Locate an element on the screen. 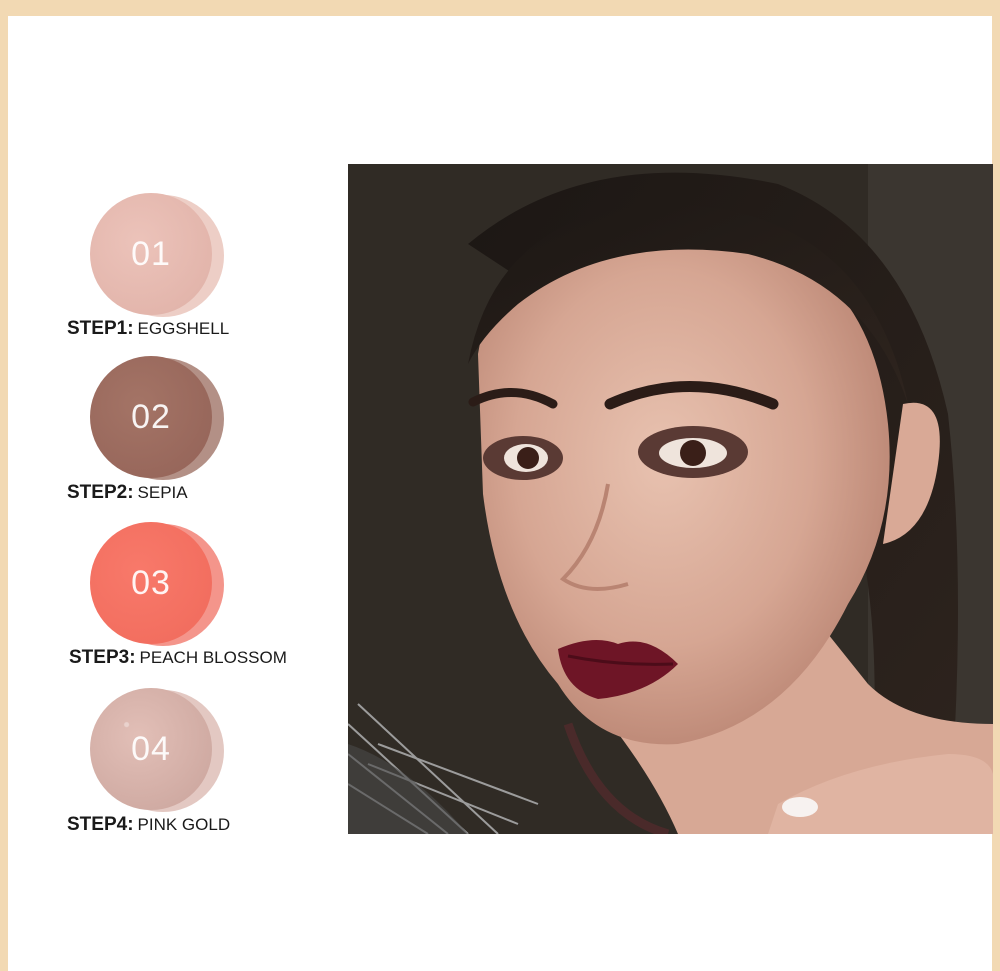  swatch-number: 04 is located at coordinates (151, 748).